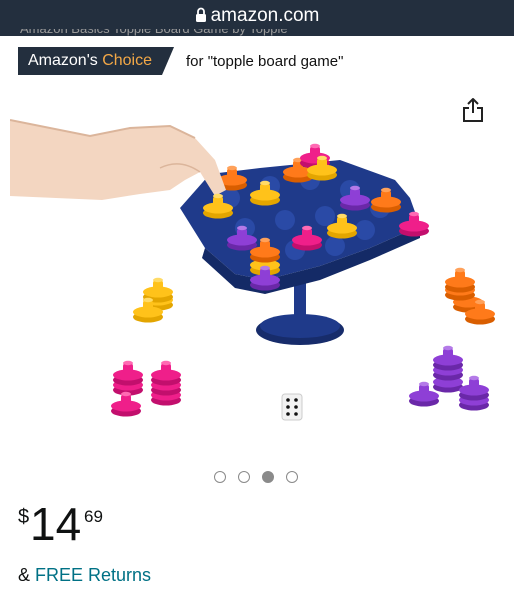  I want to click on price-currency-symbol: $, so click(24, 517).